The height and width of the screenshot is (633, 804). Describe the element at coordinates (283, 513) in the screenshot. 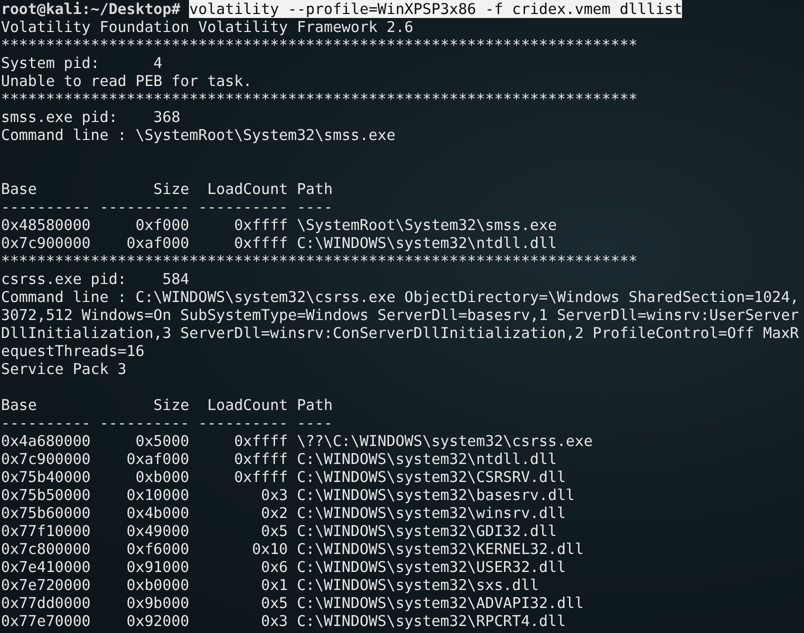

I see `output-line: 0x75b60000 0x4b000 0x2 C:\WINDOWS\system32\winsrv.dll` at that location.